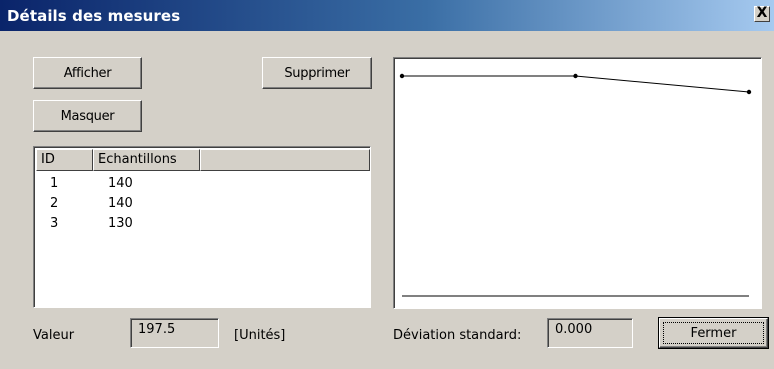 This screenshot has width=774, height=369. Describe the element at coordinates (54, 203) in the screenshot. I see `cell-id: 2` at that location.